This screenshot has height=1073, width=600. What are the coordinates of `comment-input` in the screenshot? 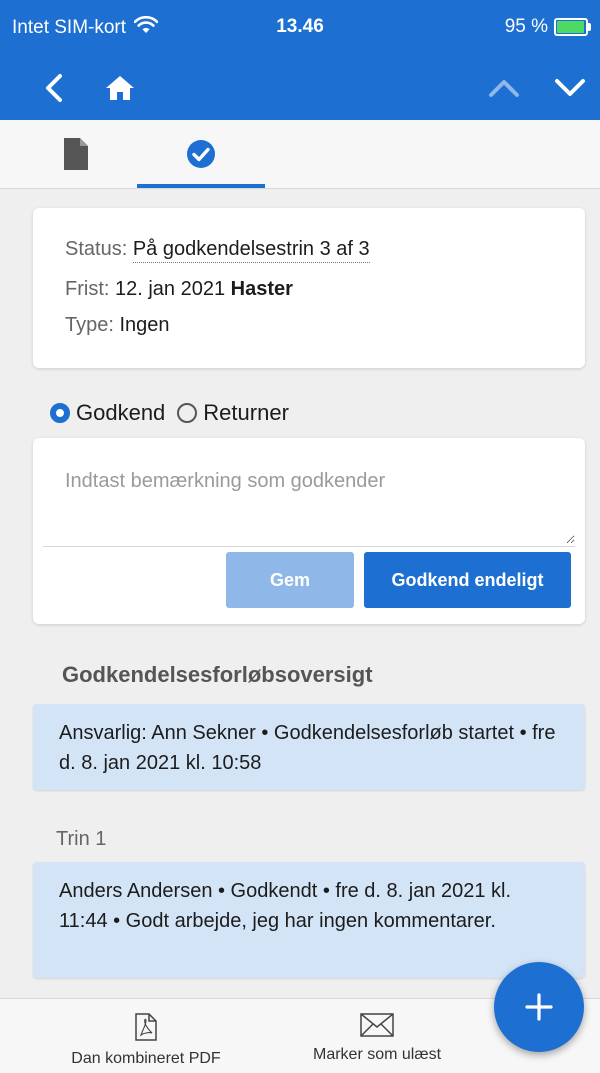 It's located at (309, 496).